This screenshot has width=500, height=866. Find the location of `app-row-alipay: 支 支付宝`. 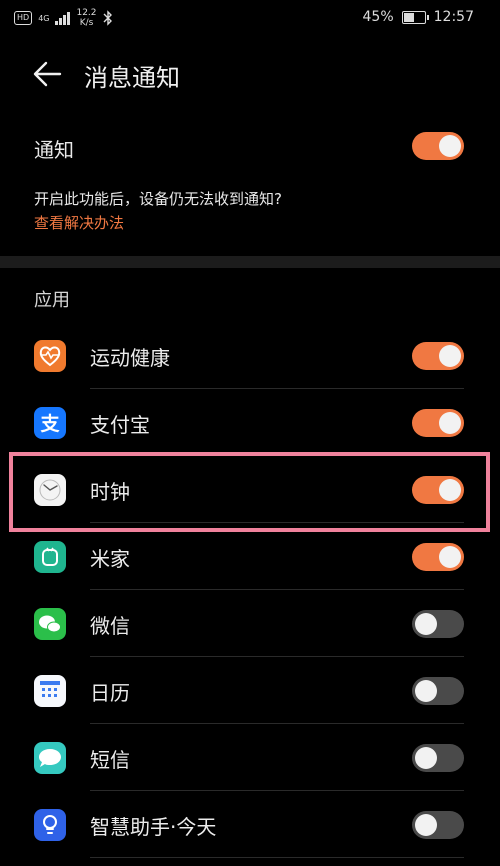

app-row-alipay: 支 支付宝 is located at coordinates (249, 422).